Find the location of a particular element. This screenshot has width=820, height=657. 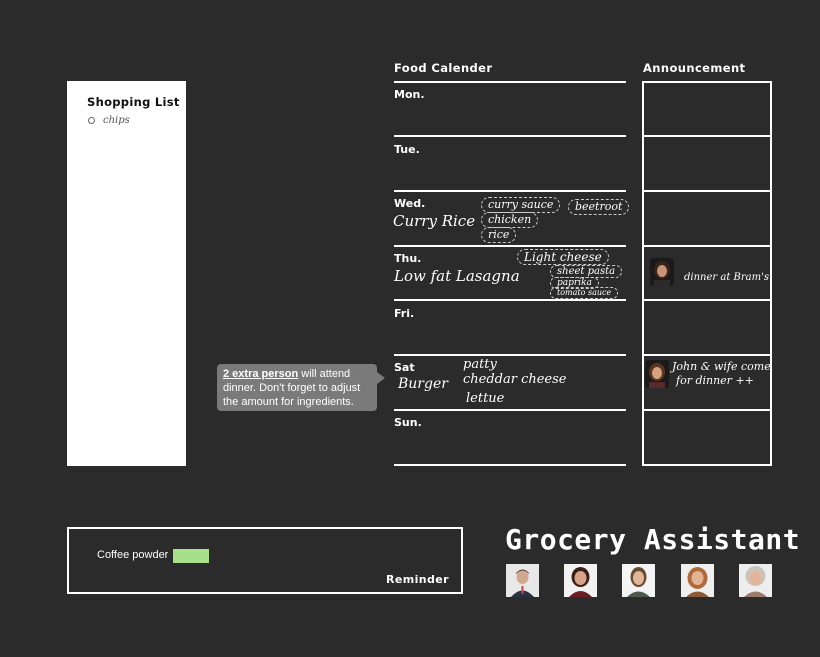

ingredient-bubble: beetroot is located at coordinates (599, 207).